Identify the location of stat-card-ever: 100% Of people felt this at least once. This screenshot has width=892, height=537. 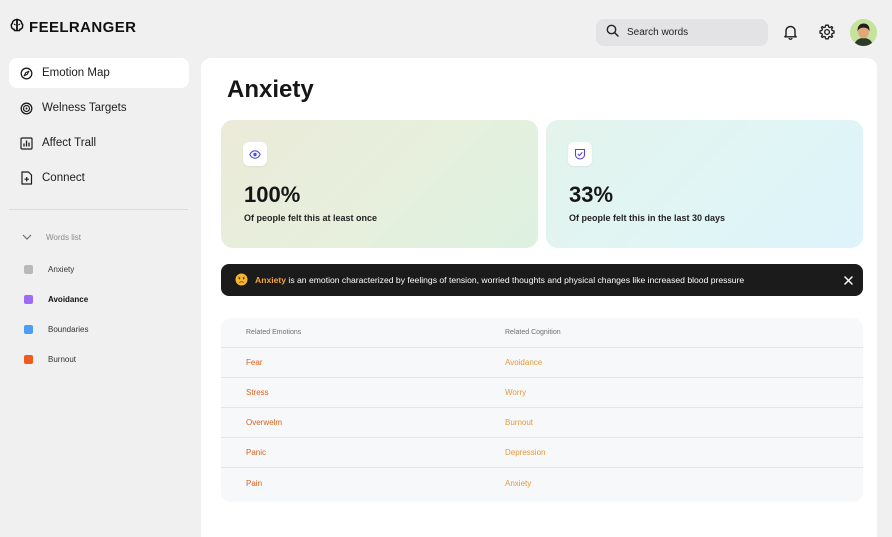
(379, 184).